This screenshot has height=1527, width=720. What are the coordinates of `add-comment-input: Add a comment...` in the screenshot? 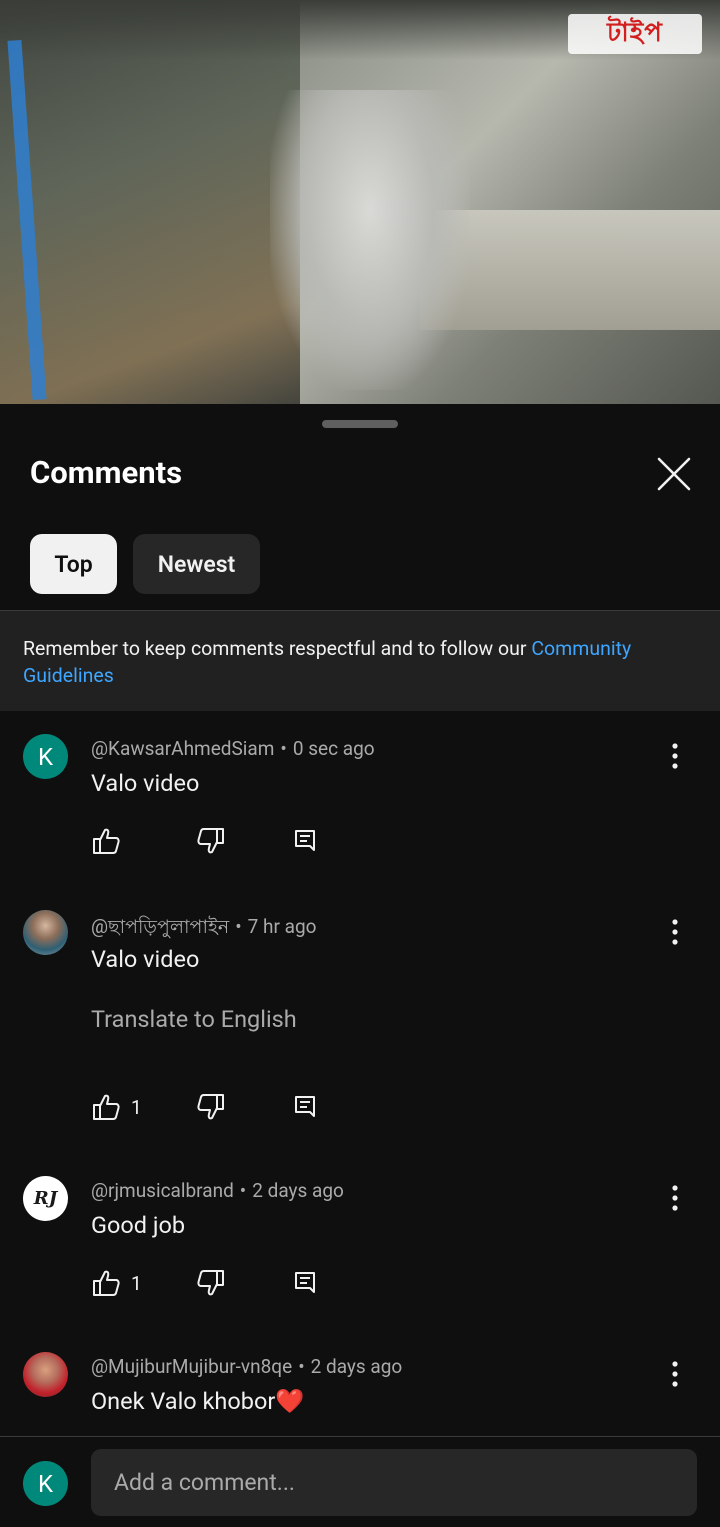 It's located at (394, 1482).